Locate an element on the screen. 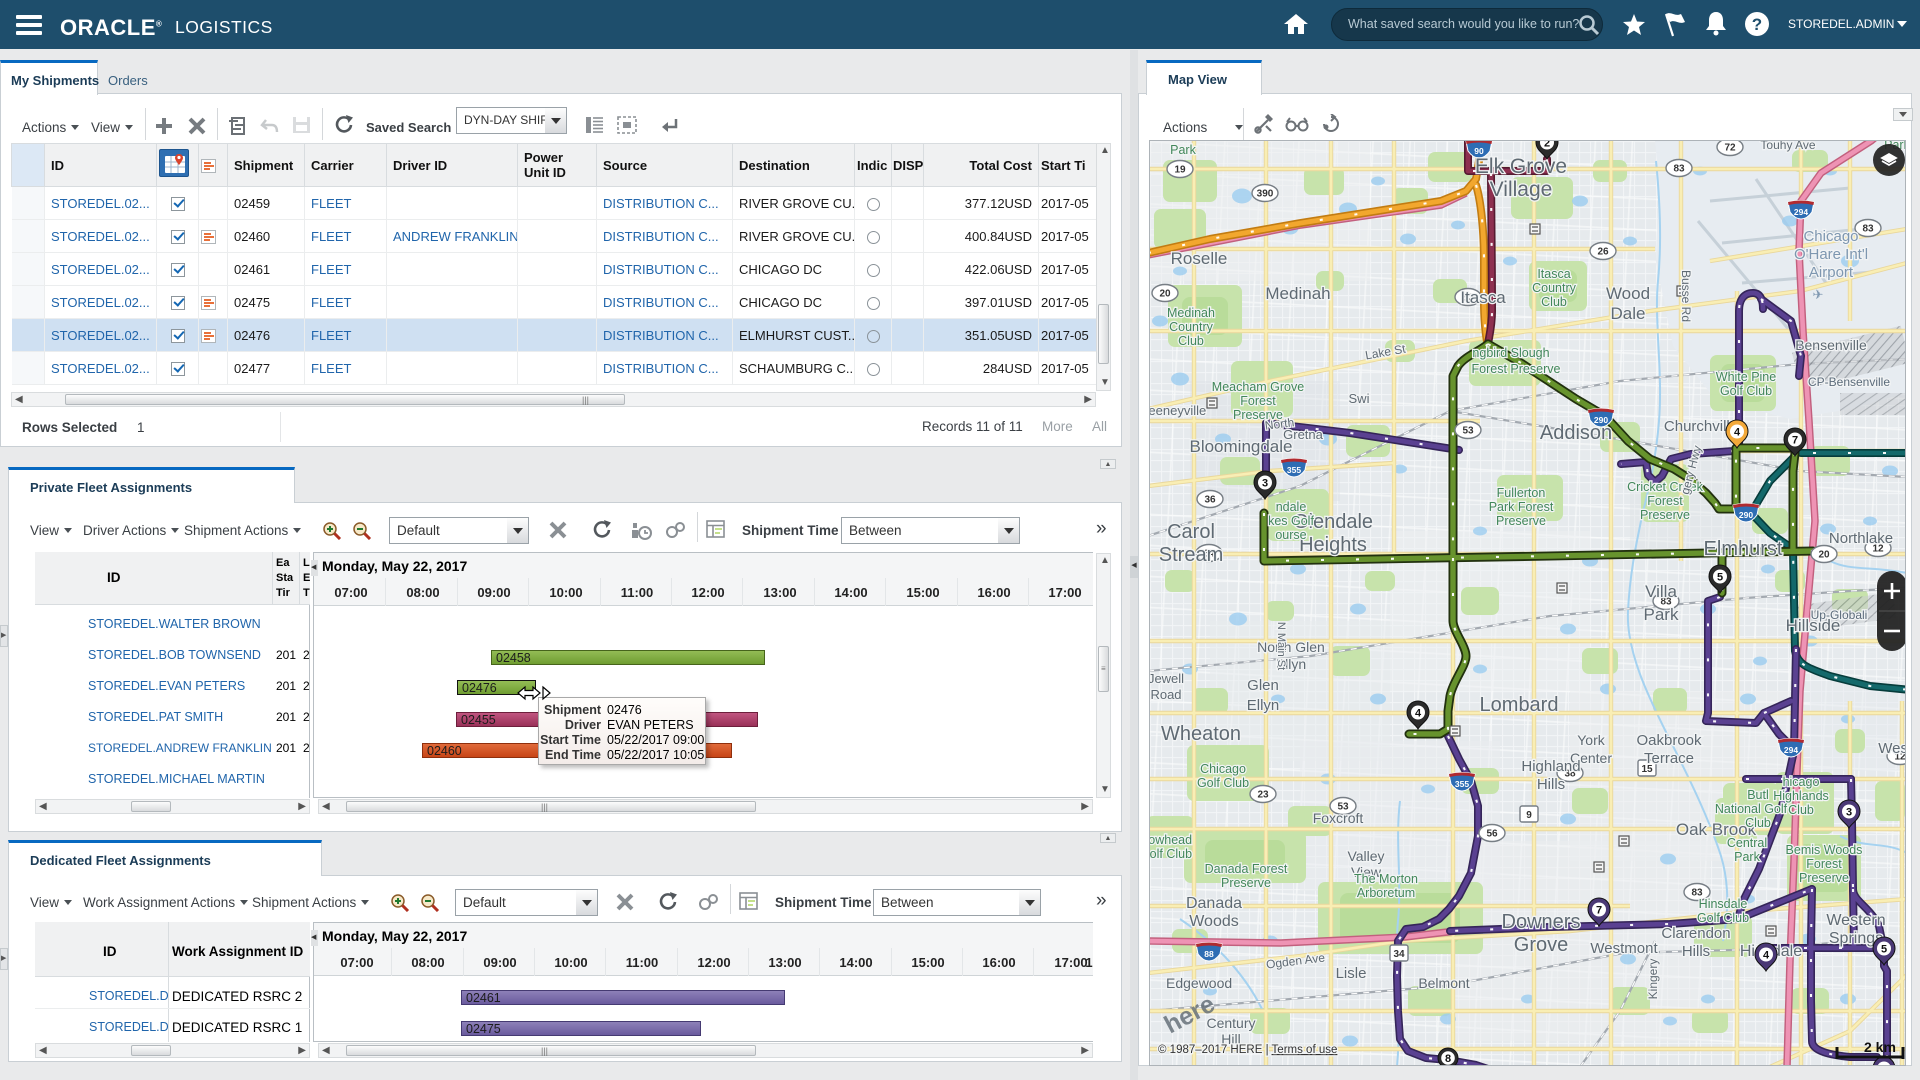 The image size is (1920, 1080). svg-text: 36 is located at coordinates (1210, 500).